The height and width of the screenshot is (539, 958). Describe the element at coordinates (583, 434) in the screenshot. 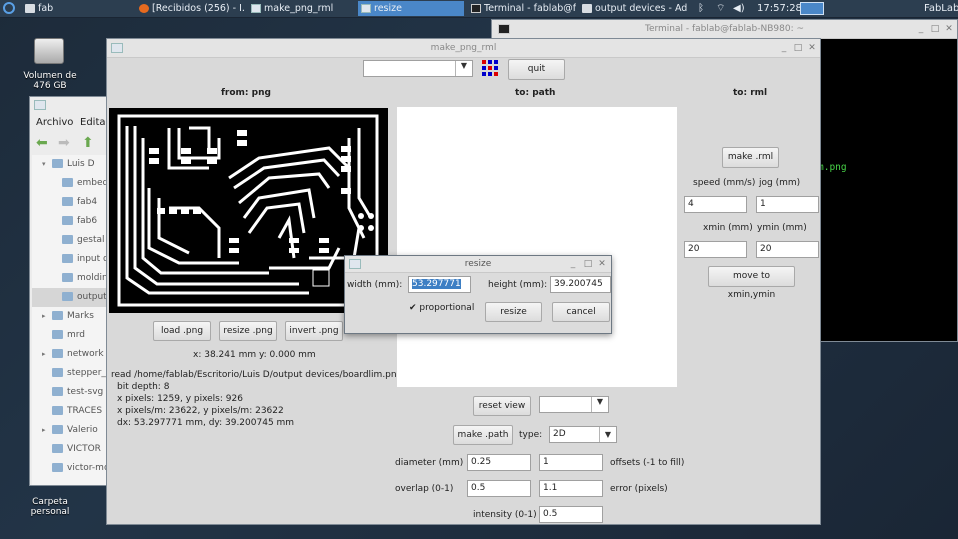

I see `type-select: 2D ▼` at that location.